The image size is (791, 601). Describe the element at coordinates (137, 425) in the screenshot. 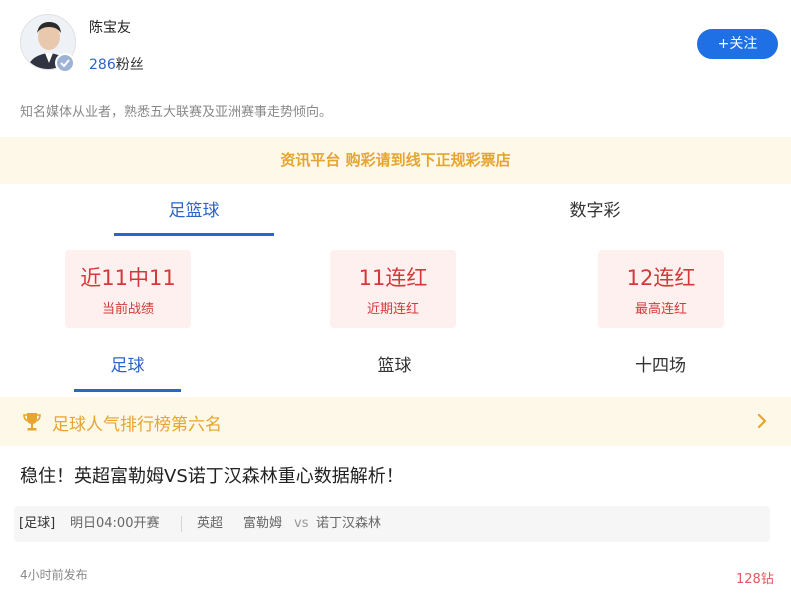

I see `ranking-label: 足球人气排行榜第六名` at that location.